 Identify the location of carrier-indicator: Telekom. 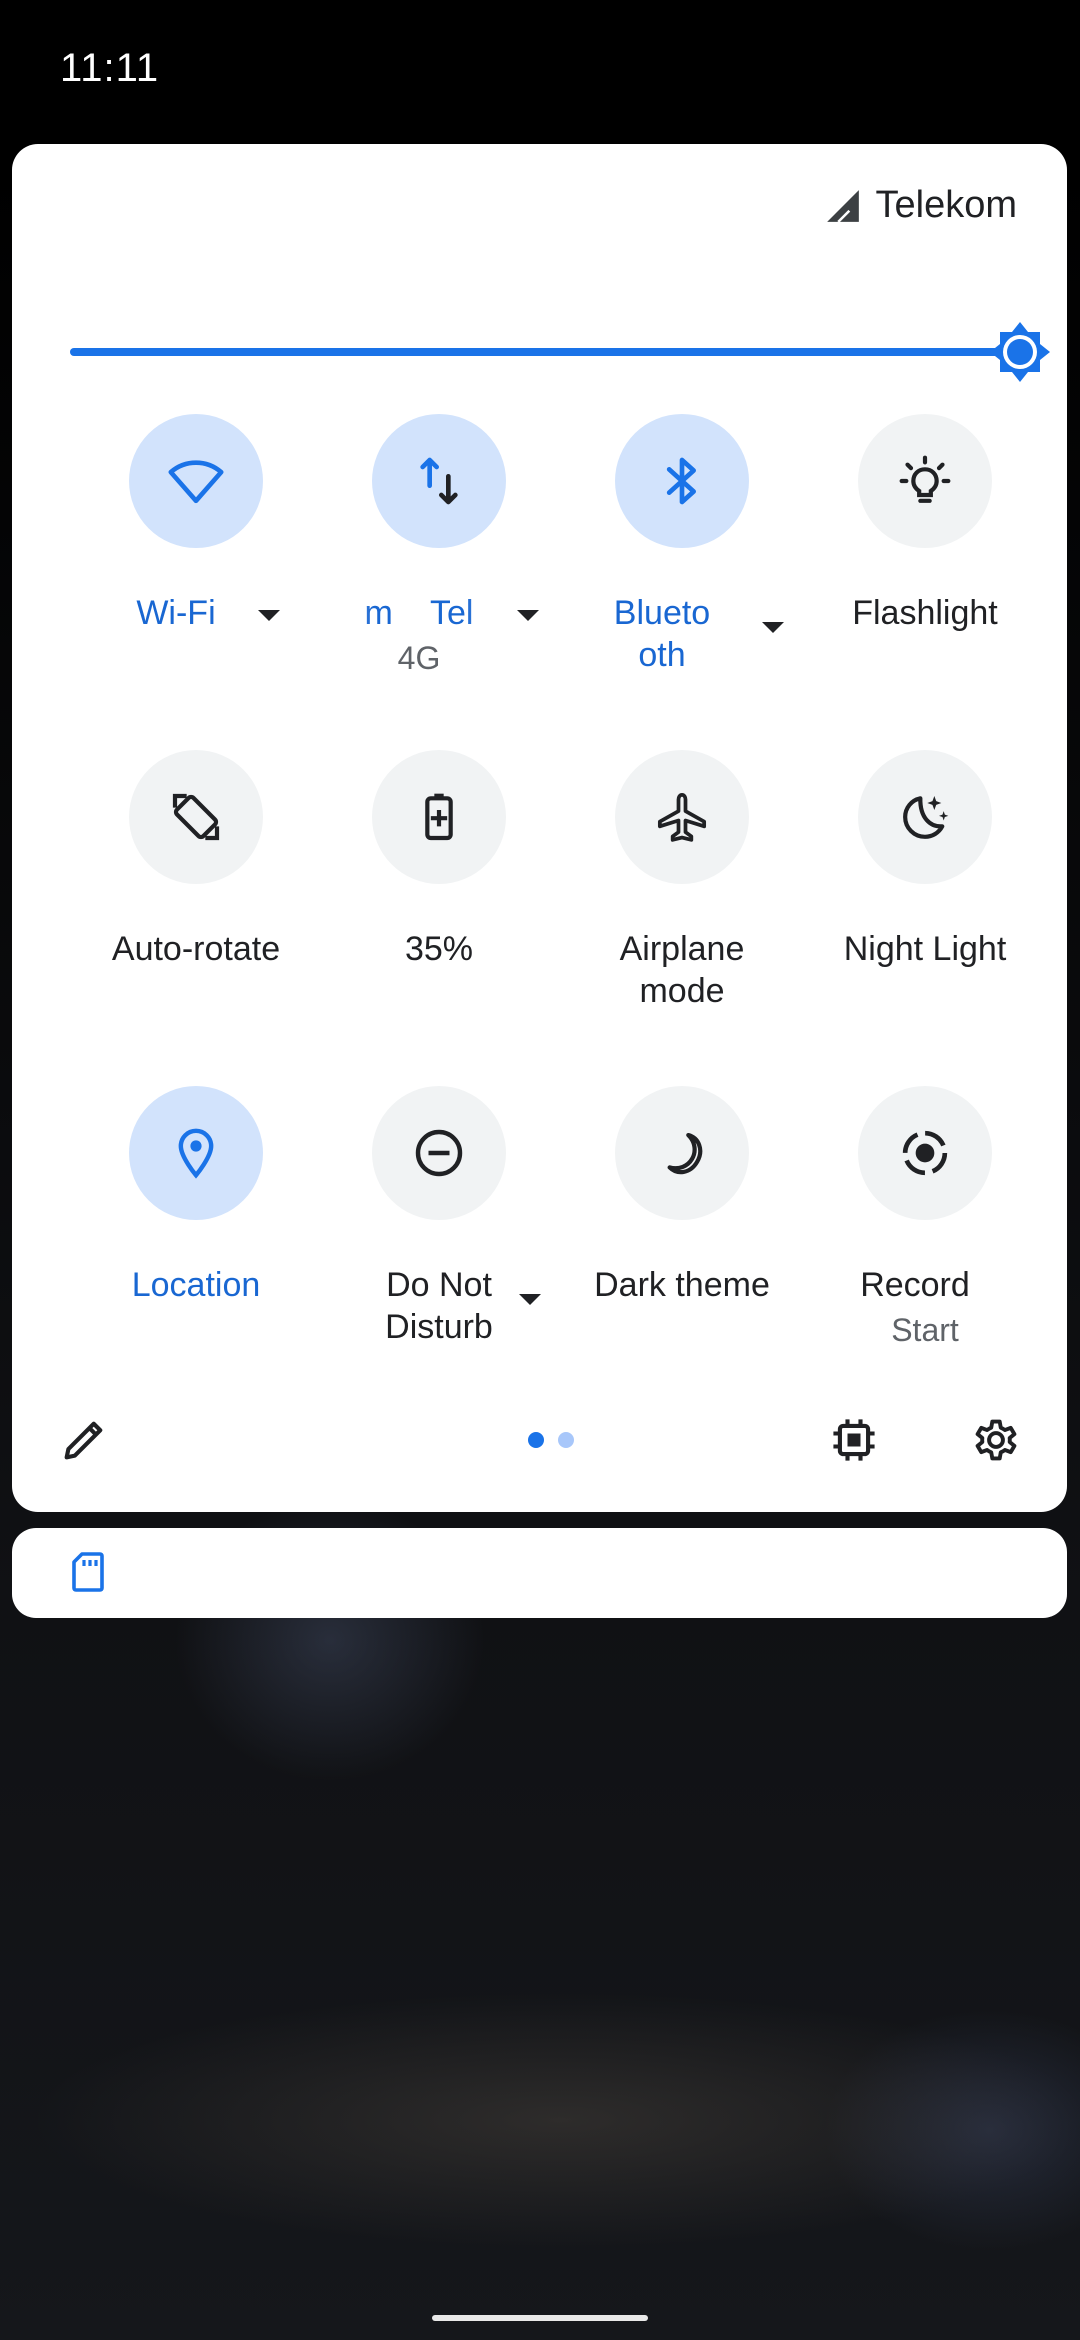
(921, 205).